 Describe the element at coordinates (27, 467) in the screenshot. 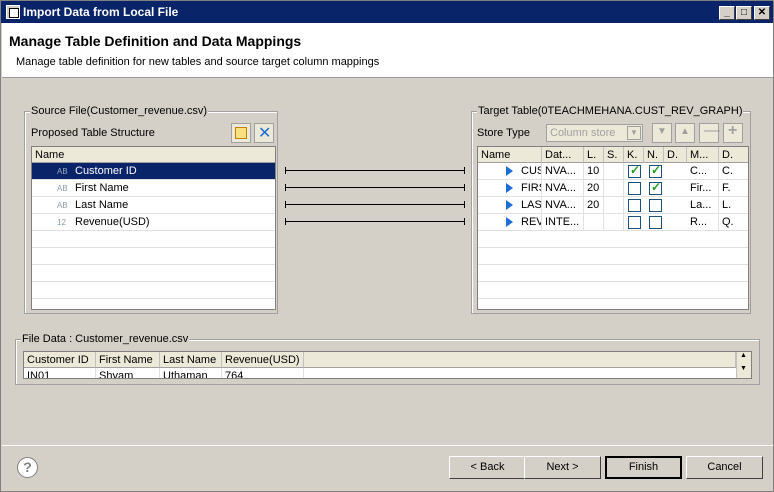

I see `help-icon: ?` at that location.